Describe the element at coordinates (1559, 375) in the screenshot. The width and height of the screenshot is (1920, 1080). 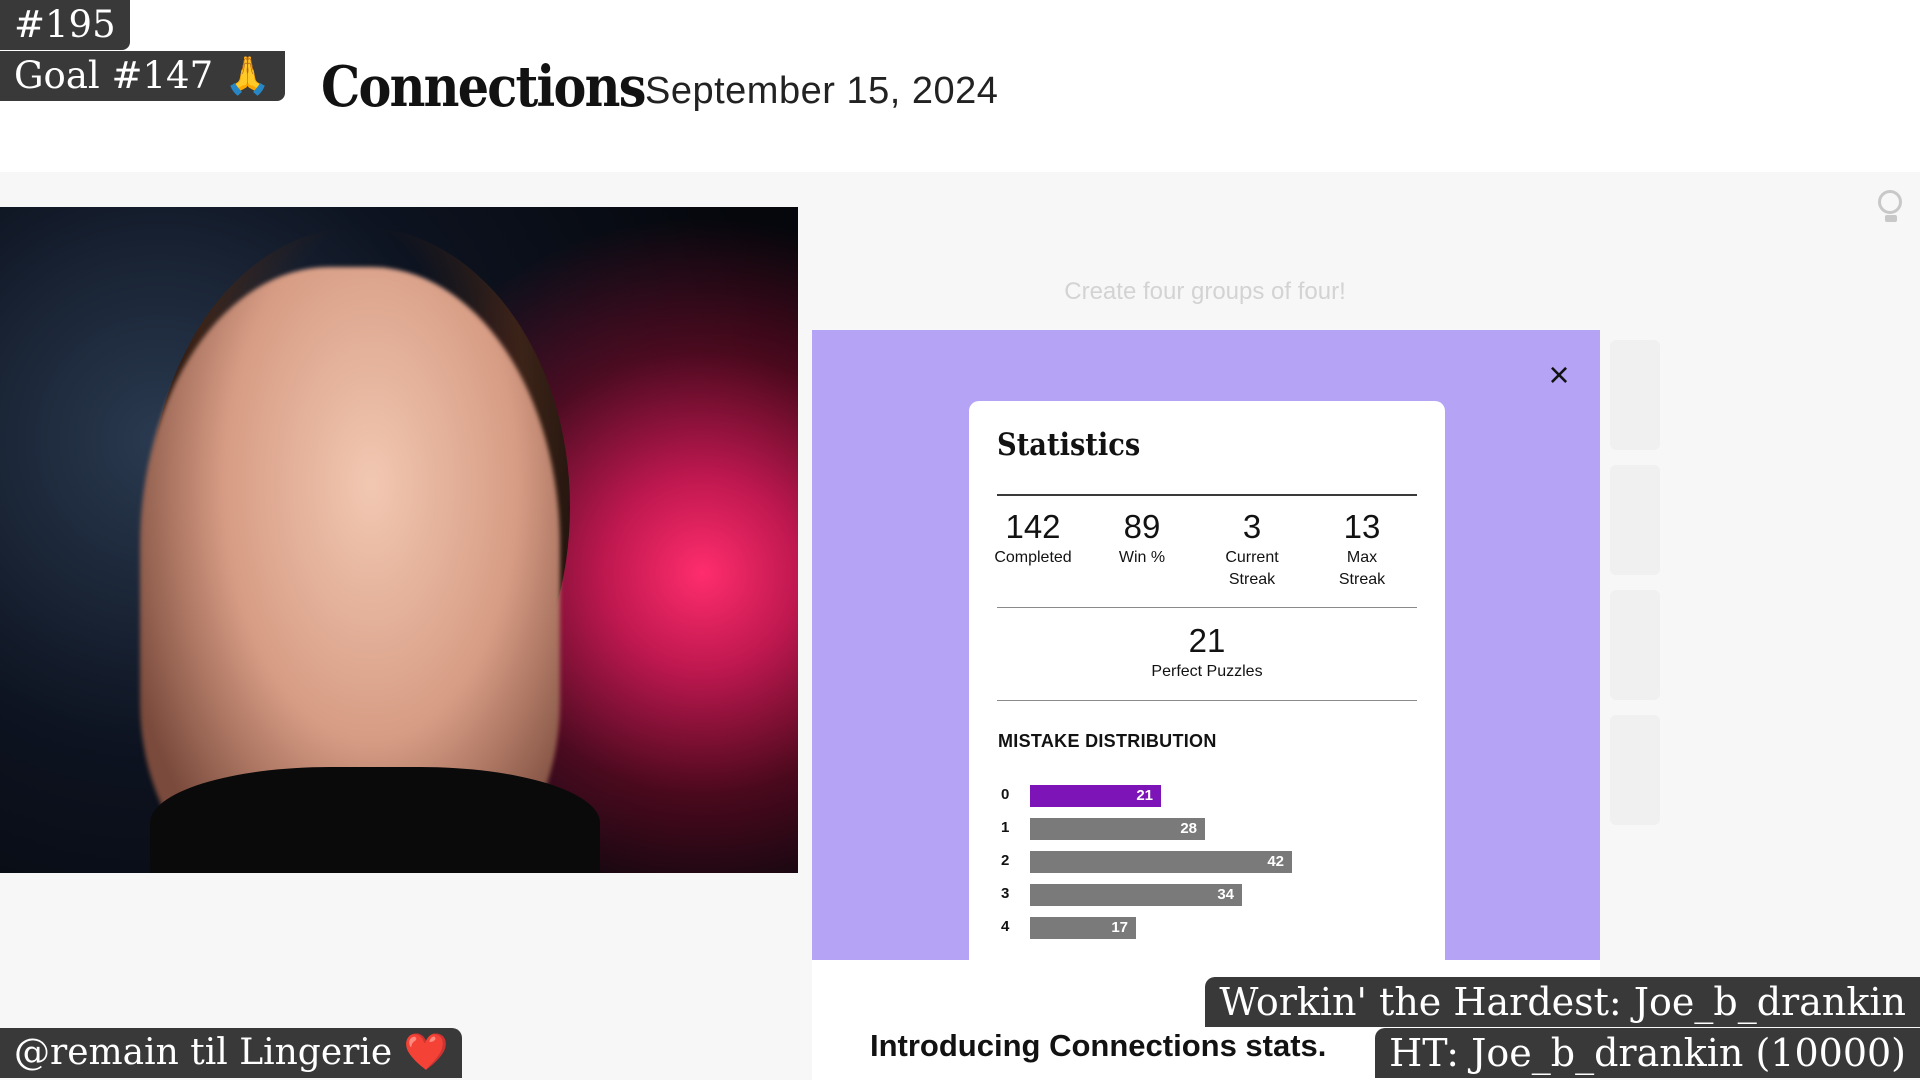
I see `close-icon: ×` at that location.